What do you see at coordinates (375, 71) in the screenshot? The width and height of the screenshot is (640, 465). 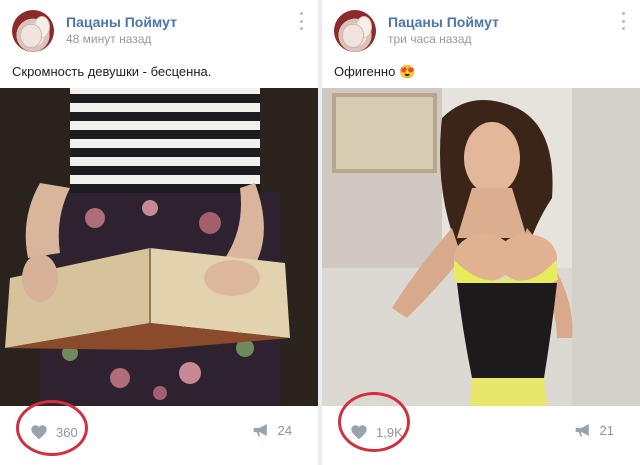 I see `post-caption: Офигенно 😍` at bounding box center [375, 71].